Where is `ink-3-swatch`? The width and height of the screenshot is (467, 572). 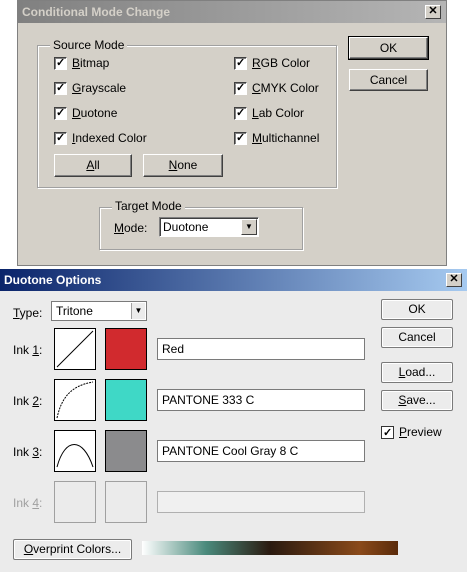 ink-3-swatch is located at coordinates (126, 451).